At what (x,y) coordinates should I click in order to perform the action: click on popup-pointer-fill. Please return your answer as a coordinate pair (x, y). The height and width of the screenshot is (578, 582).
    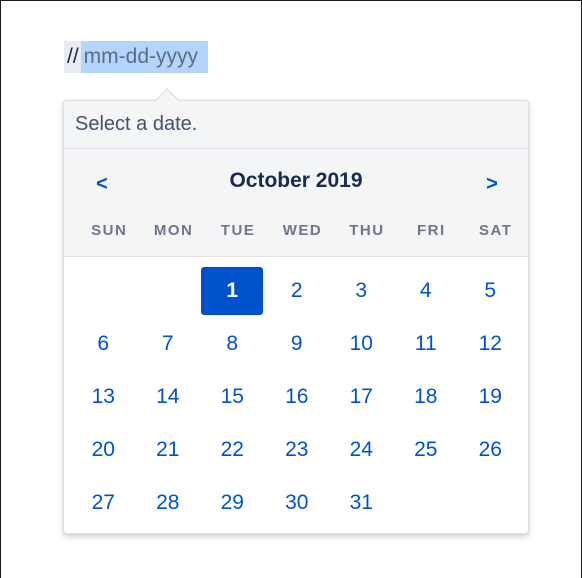
    Looking at the image, I should click on (167, 96).